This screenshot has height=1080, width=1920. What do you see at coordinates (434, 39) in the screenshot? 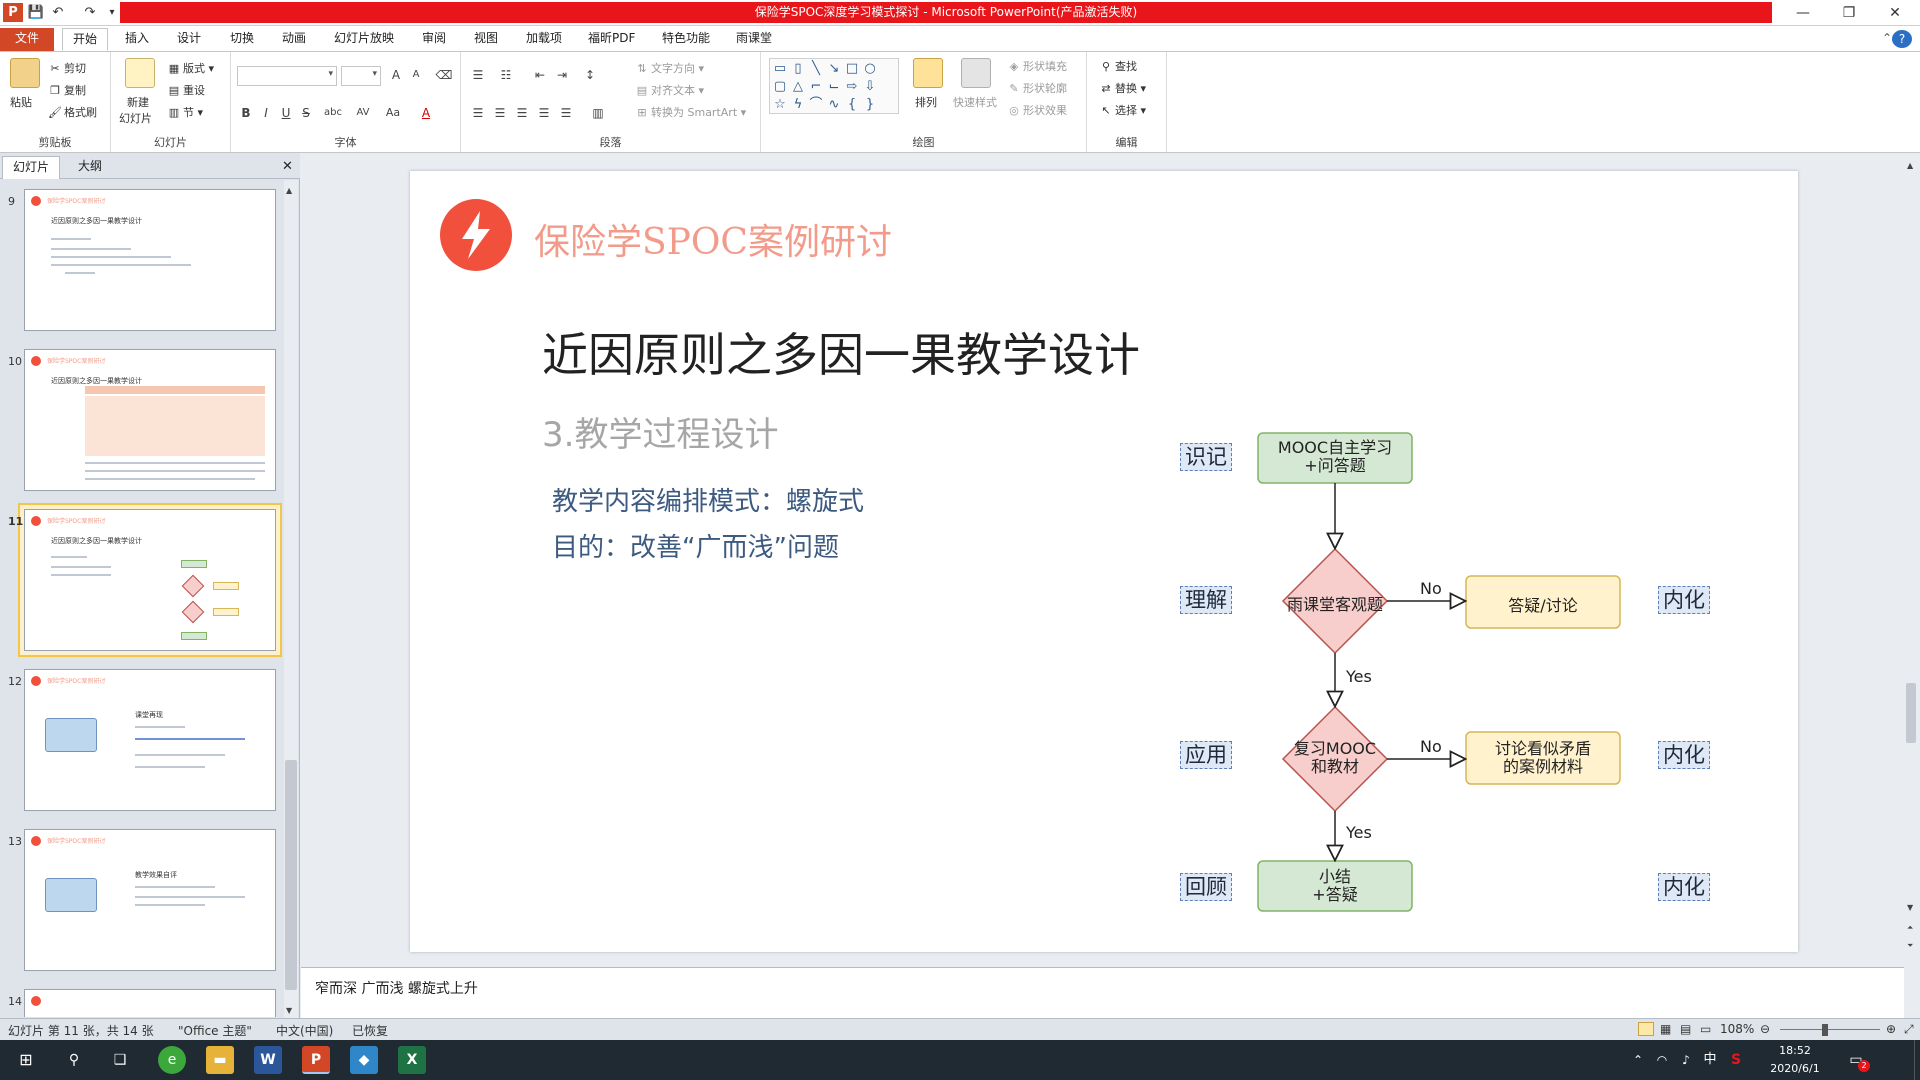
I see `tab-review: 审阅` at bounding box center [434, 39].